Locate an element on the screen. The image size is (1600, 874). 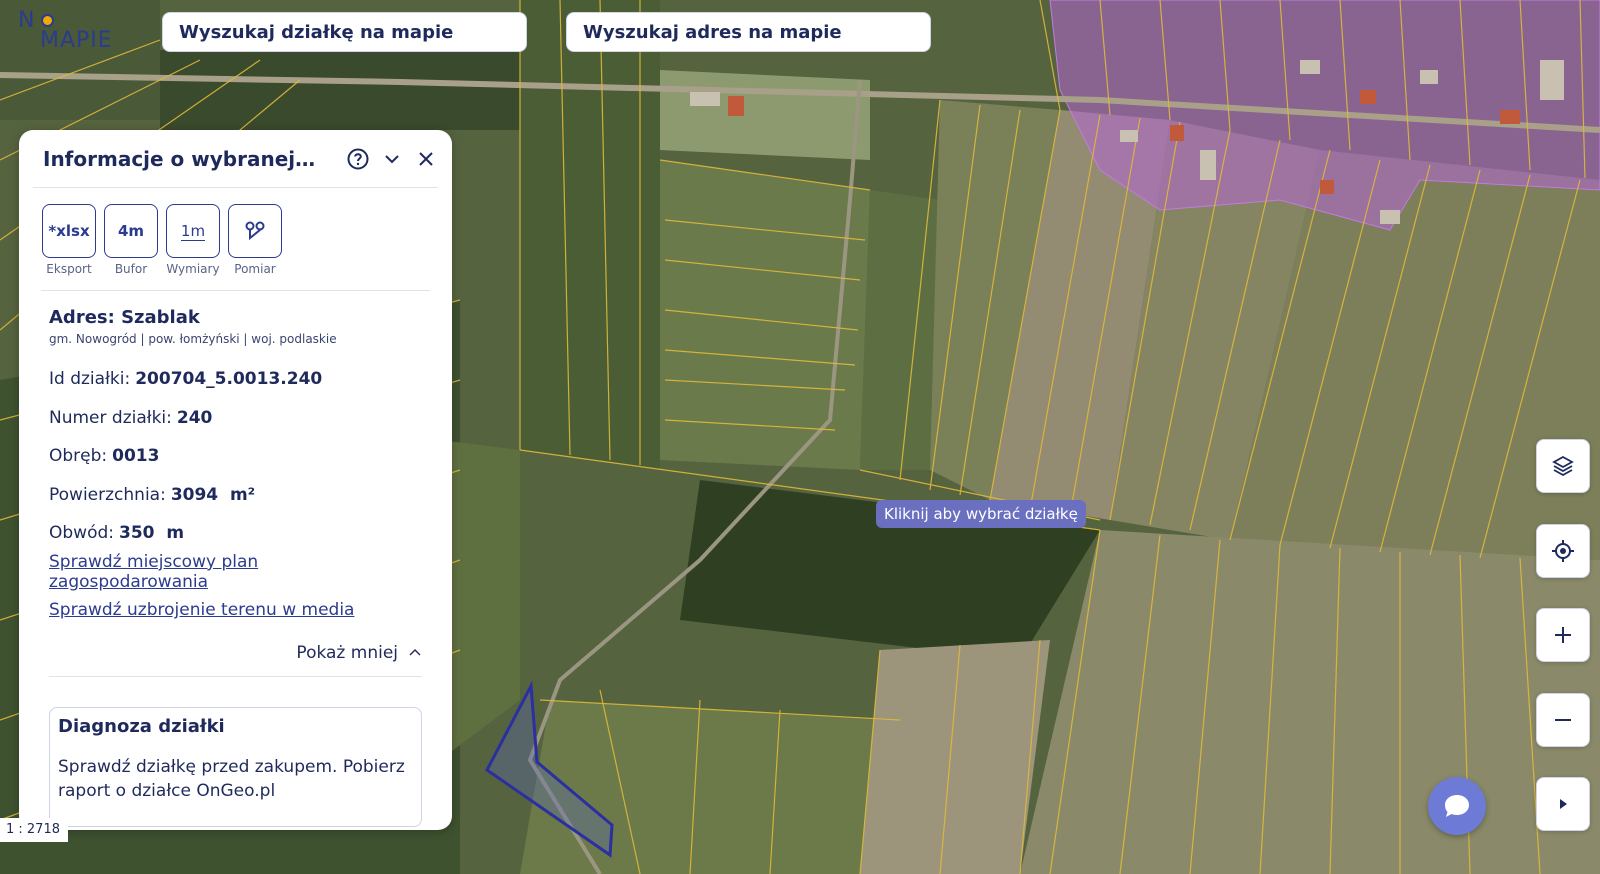
dimensions-button: 1m is located at coordinates (193, 231).